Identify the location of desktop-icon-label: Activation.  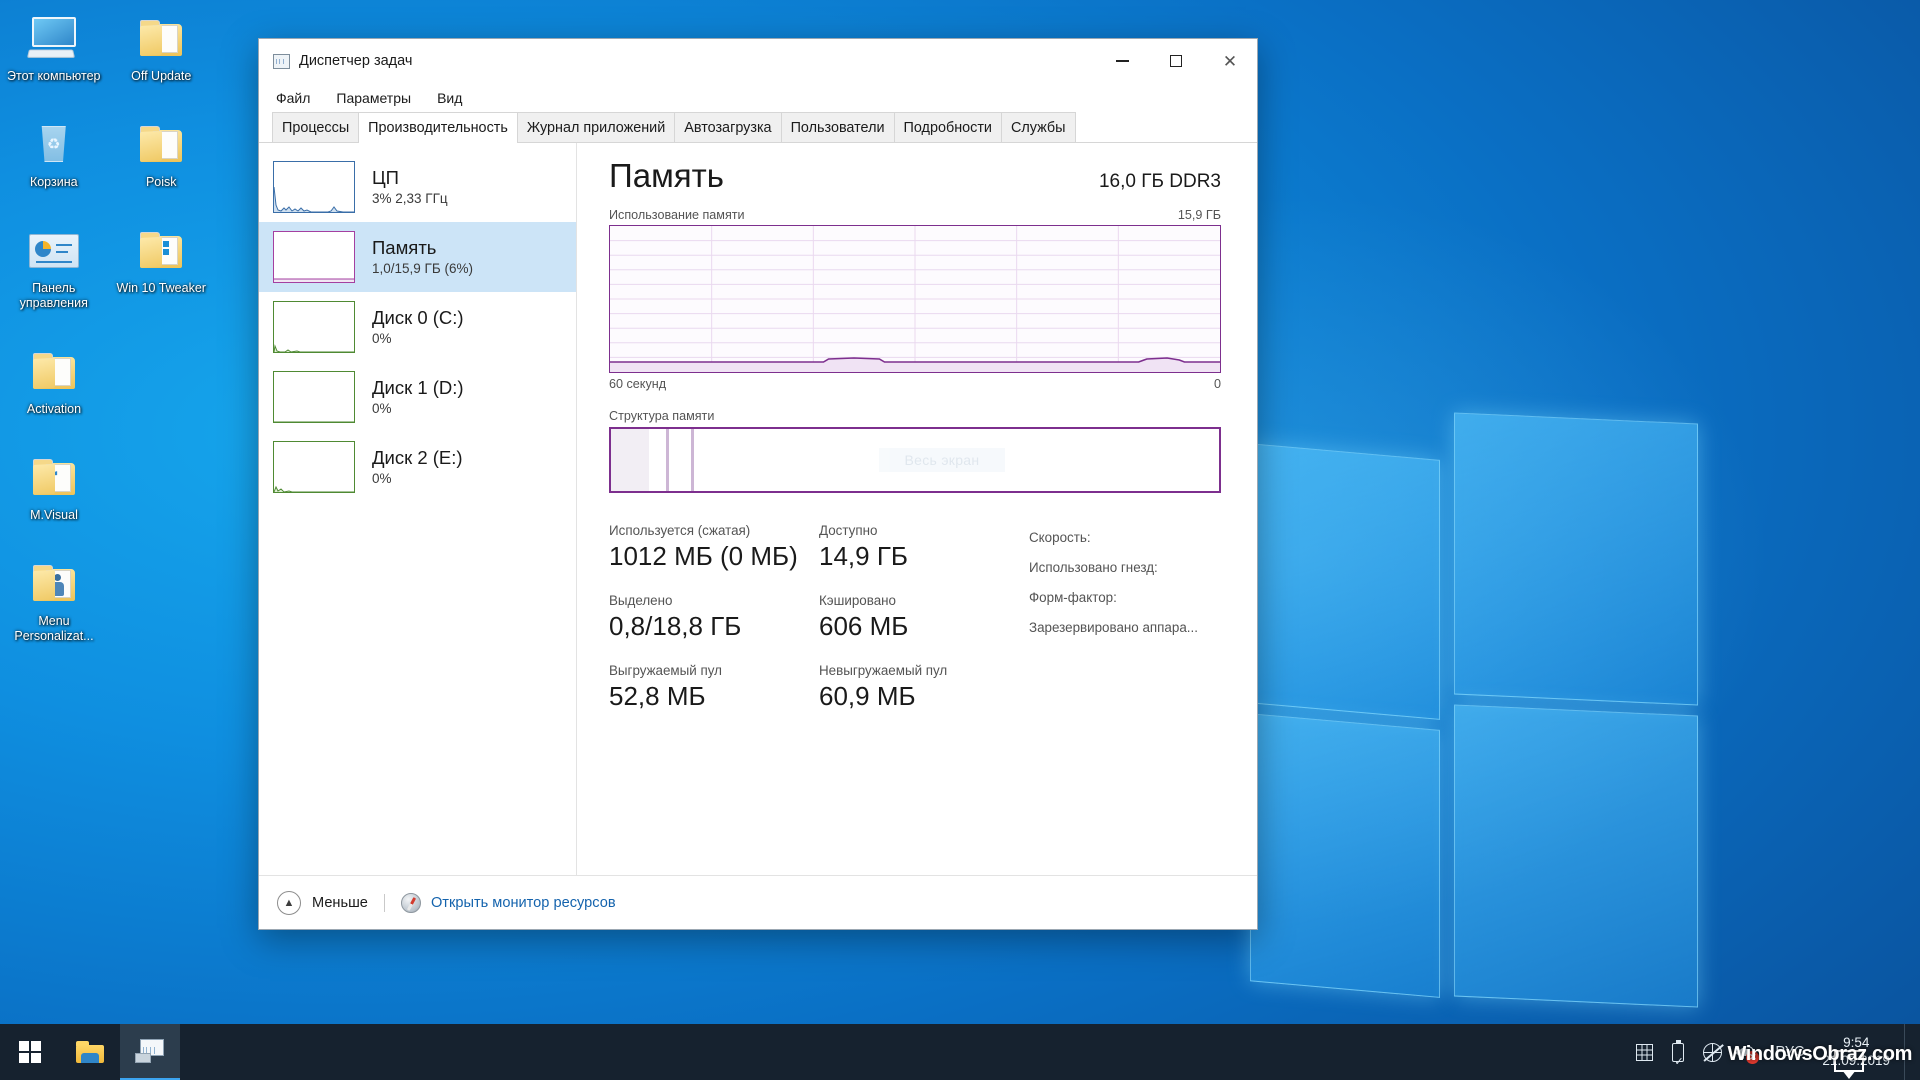
(54, 409).